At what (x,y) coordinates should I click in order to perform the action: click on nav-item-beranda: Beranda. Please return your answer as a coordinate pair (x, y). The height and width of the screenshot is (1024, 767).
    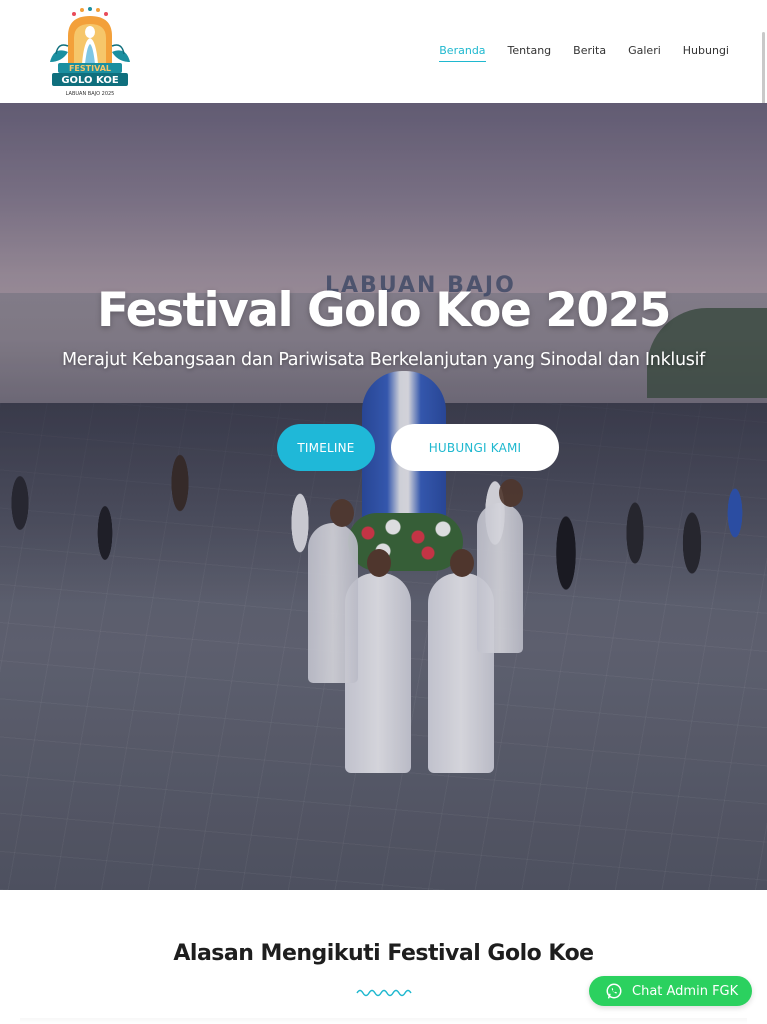
    Looking at the image, I should click on (462, 53).